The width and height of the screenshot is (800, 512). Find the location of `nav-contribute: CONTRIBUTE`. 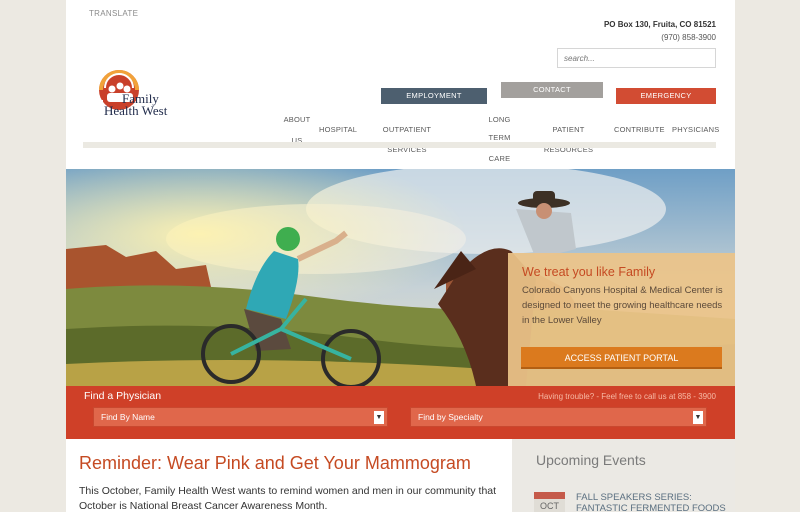

nav-contribute: CONTRIBUTE is located at coordinates (639, 130).